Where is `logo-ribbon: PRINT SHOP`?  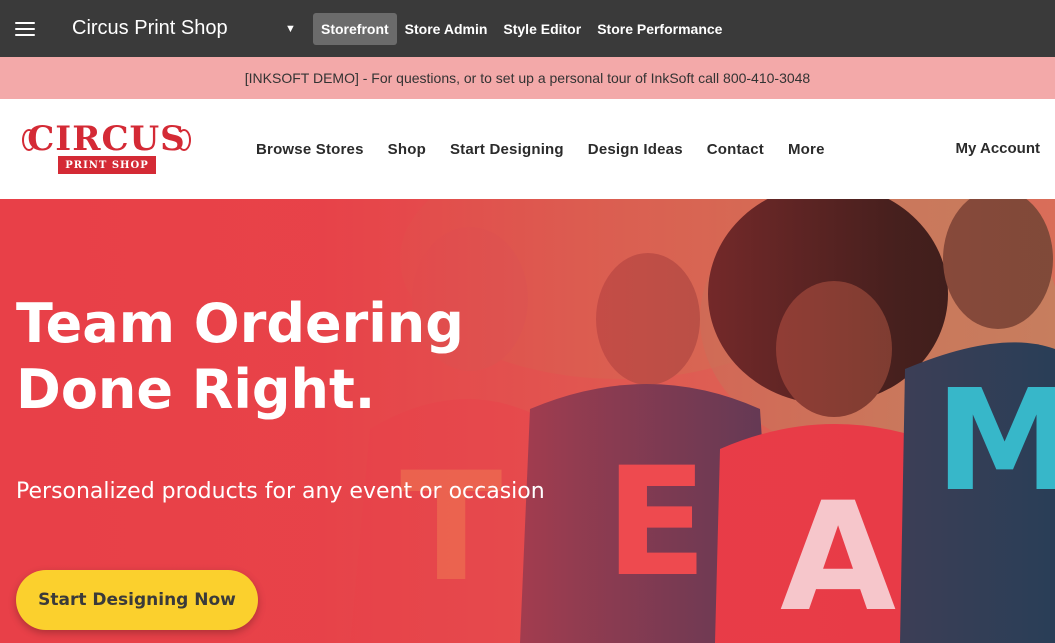
logo-ribbon: PRINT SHOP is located at coordinates (107, 165).